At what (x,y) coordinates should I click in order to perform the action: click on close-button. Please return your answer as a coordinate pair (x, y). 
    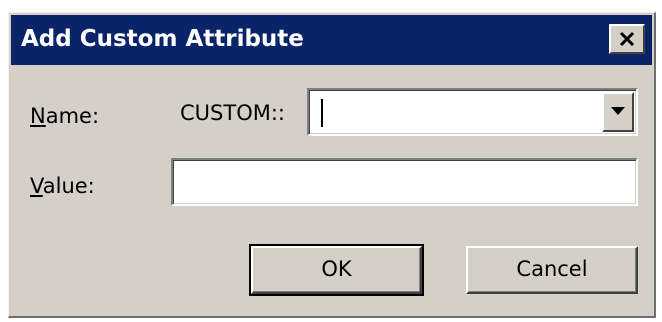
    Looking at the image, I should click on (627, 39).